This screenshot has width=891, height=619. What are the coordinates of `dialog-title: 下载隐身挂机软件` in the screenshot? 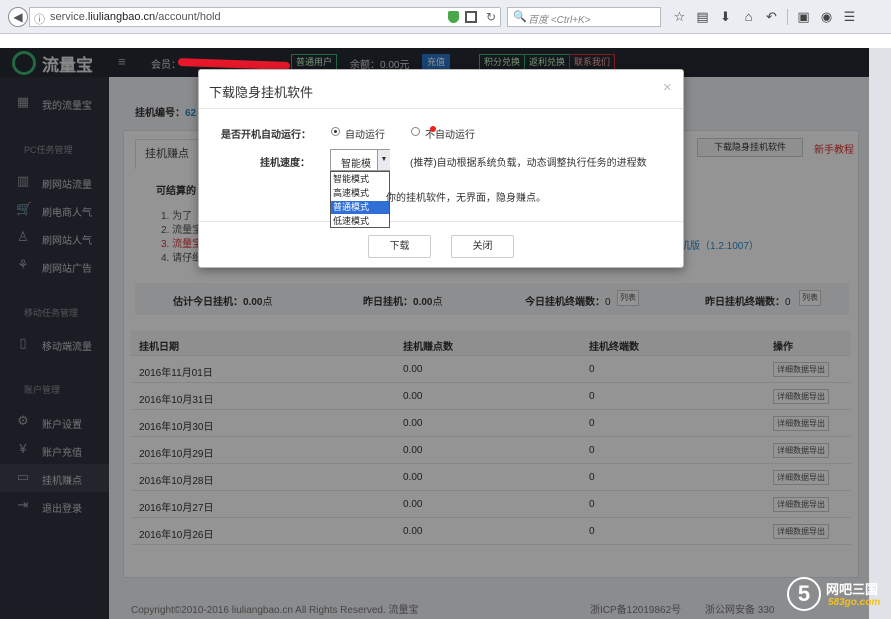 It's located at (261, 92).